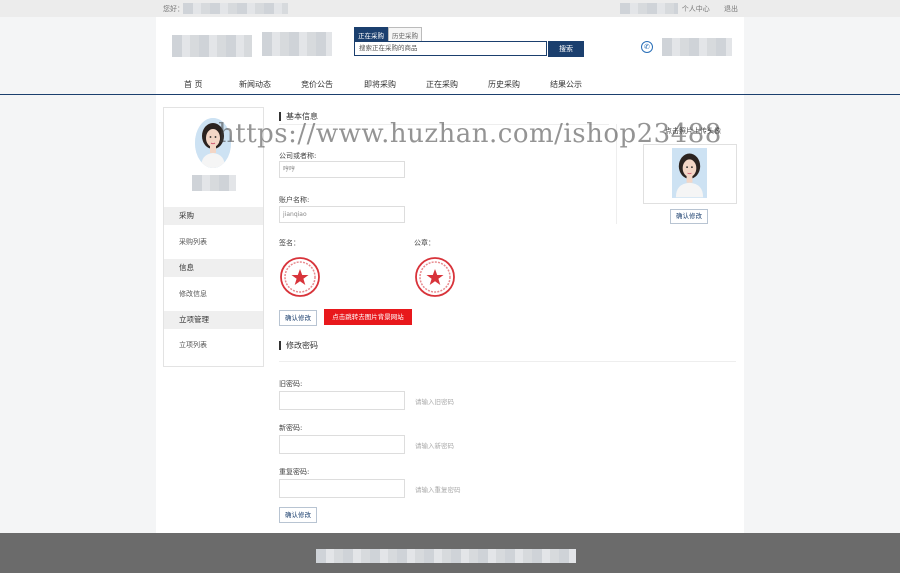 The image size is (900, 573). What do you see at coordinates (294, 200) in the screenshot?
I see `account-label: 账户名称:` at bounding box center [294, 200].